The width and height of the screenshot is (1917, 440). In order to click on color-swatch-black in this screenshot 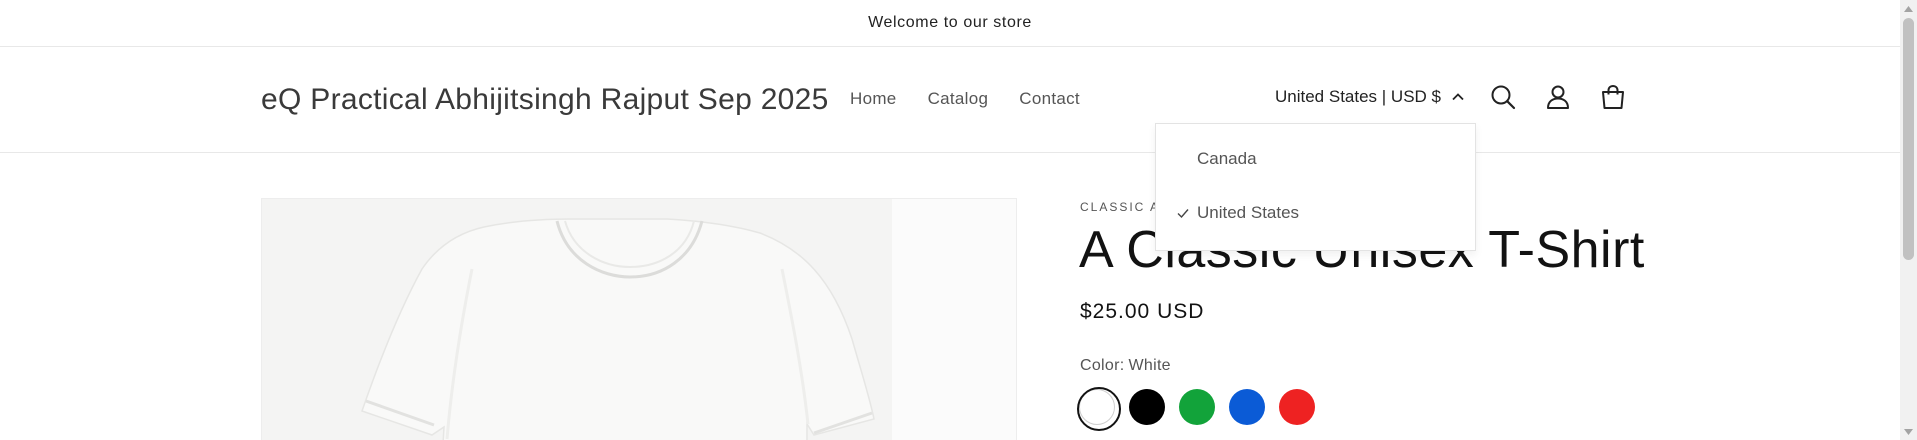, I will do `click(1147, 407)`.